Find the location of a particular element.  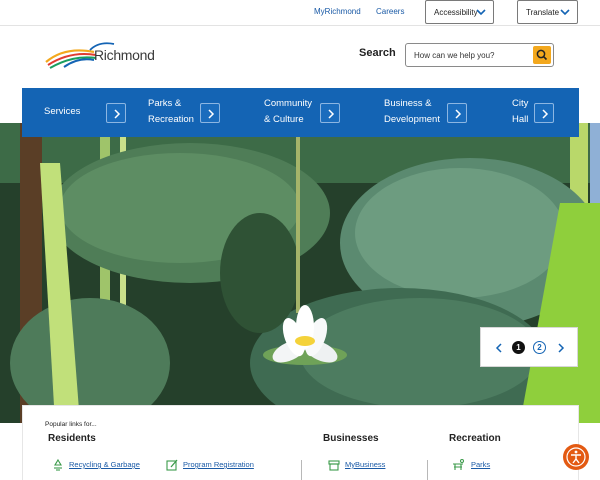

nav-item-business-development: Business & Development is located at coordinates (439, 112).